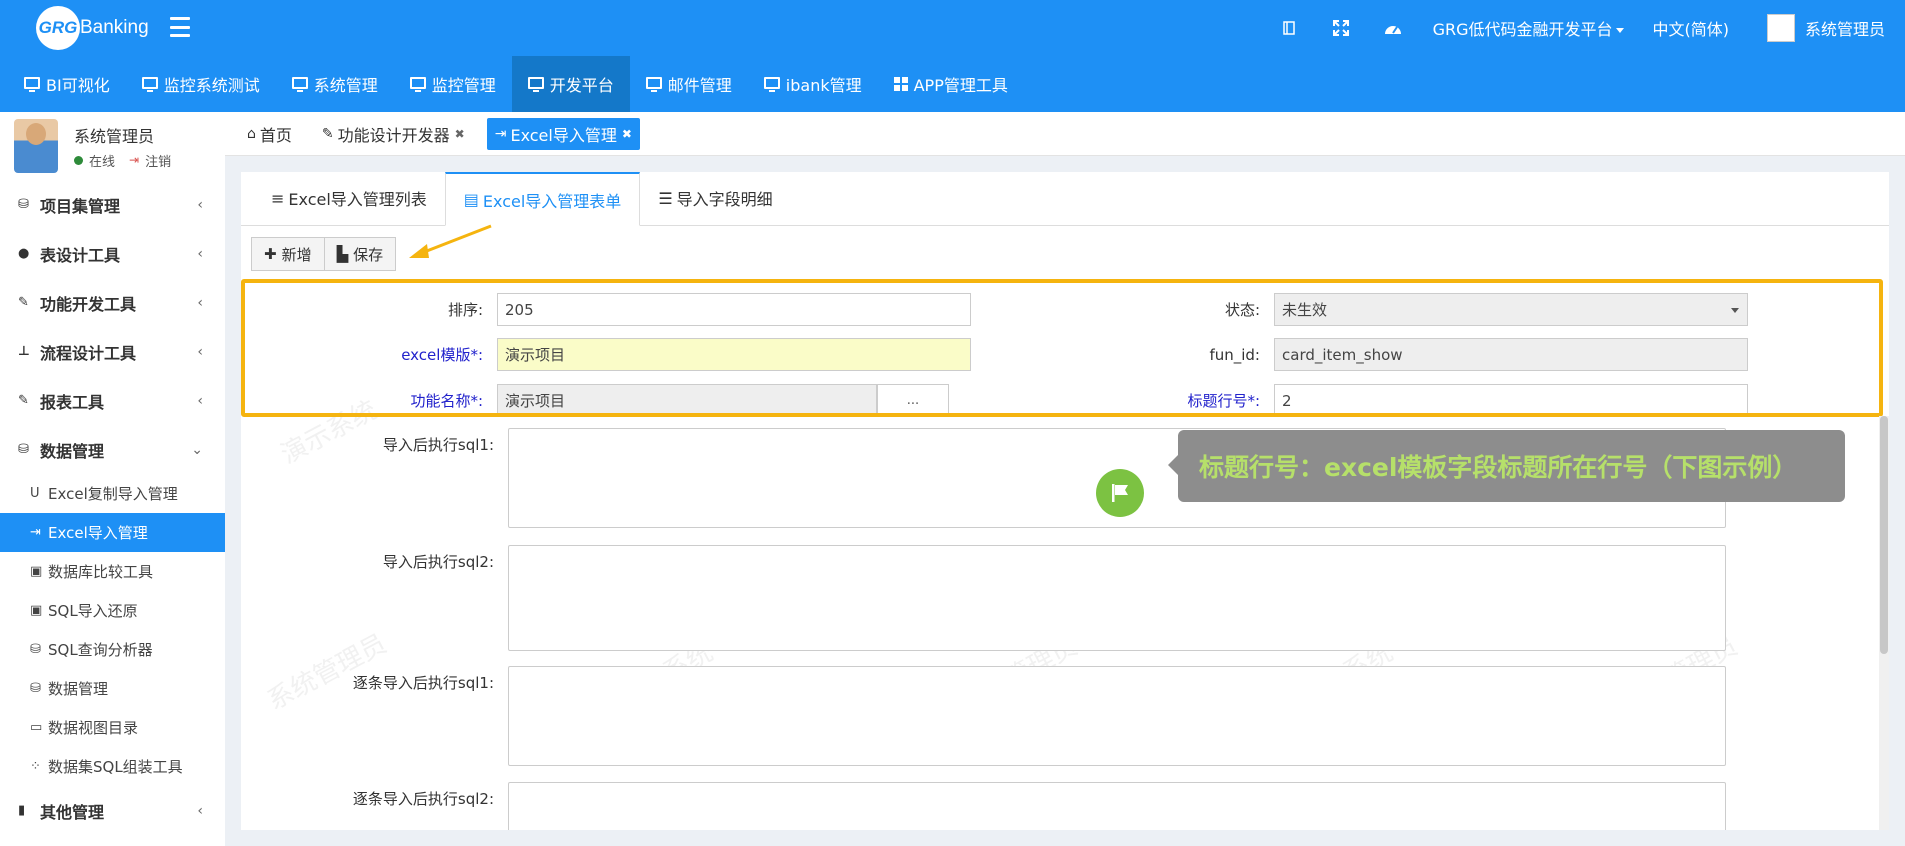  What do you see at coordinates (1884, 535) in the screenshot?
I see `scrollbar-thumb` at bounding box center [1884, 535].